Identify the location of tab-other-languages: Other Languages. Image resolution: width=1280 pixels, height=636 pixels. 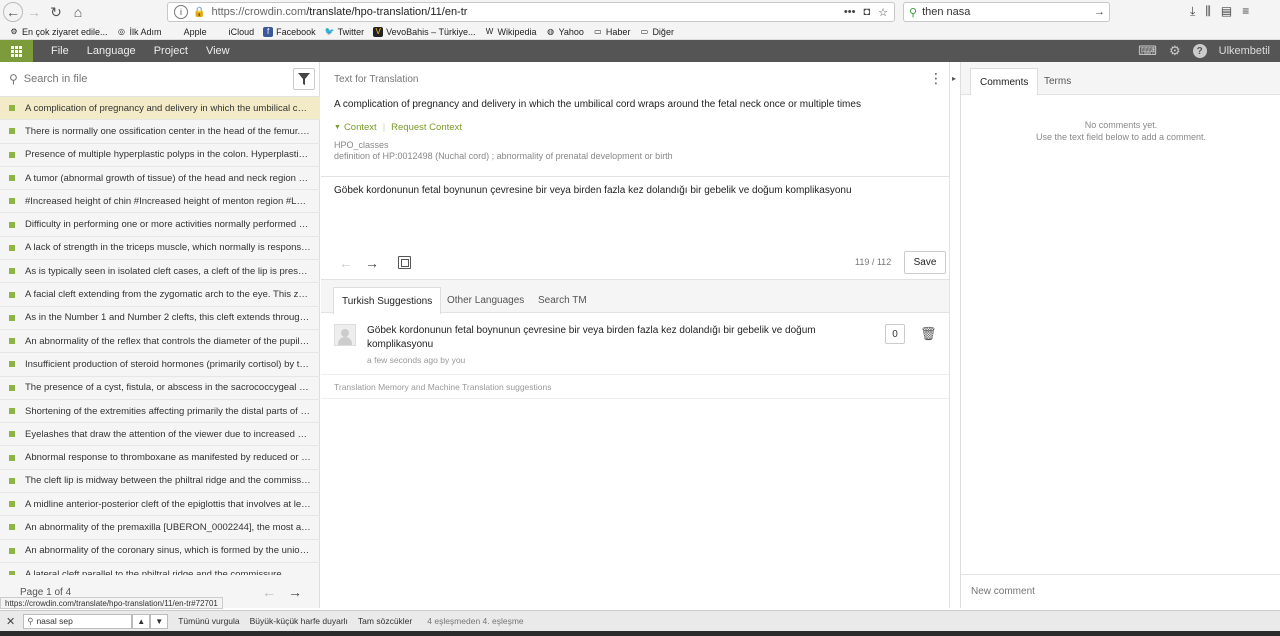
(485, 300).